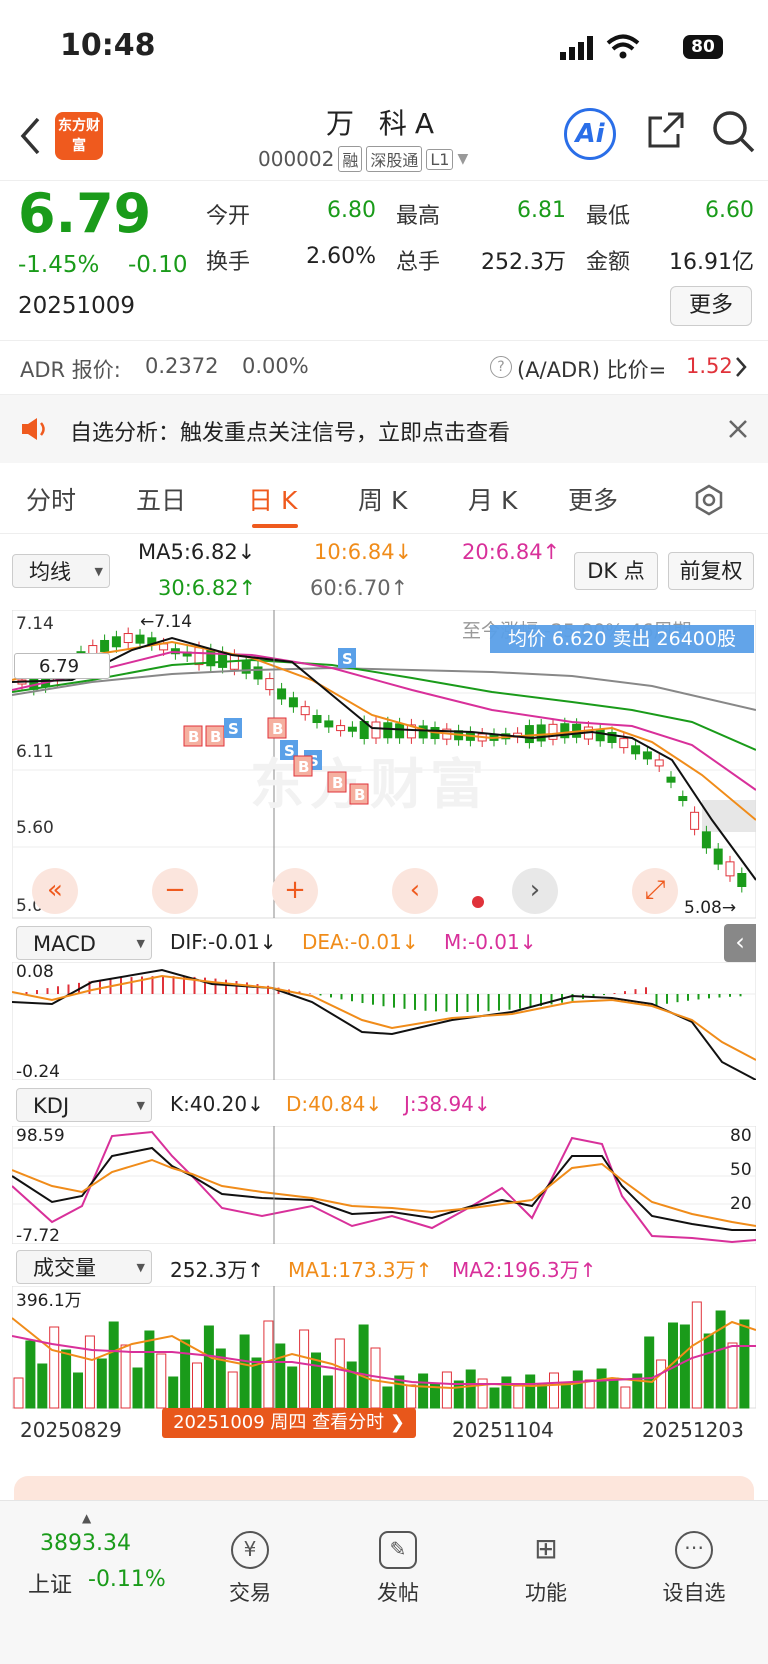  What do you see at coordinates (738, 429) in the screenshot?
I see `close-icon` at bounding box center [738, 429].